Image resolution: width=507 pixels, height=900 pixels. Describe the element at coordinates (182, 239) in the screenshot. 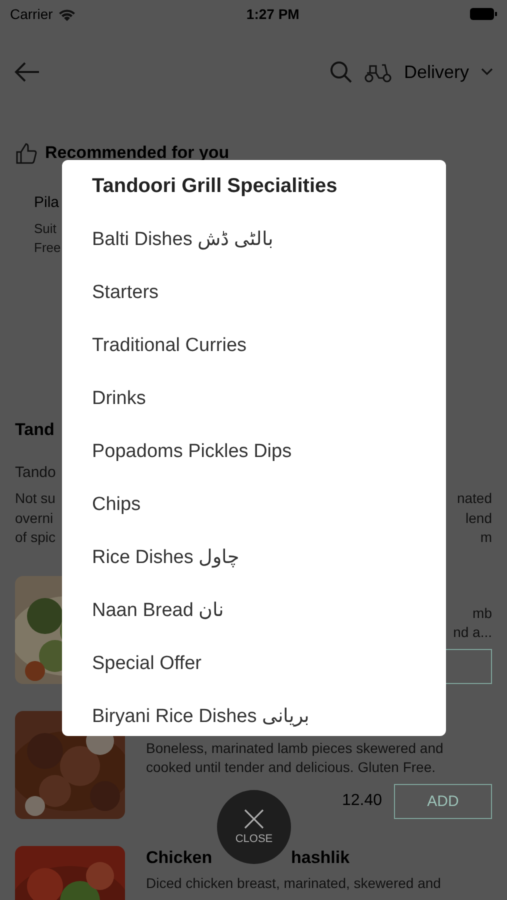

I see `category-item: Balti Dishes بالٹی ڈش` at that location.